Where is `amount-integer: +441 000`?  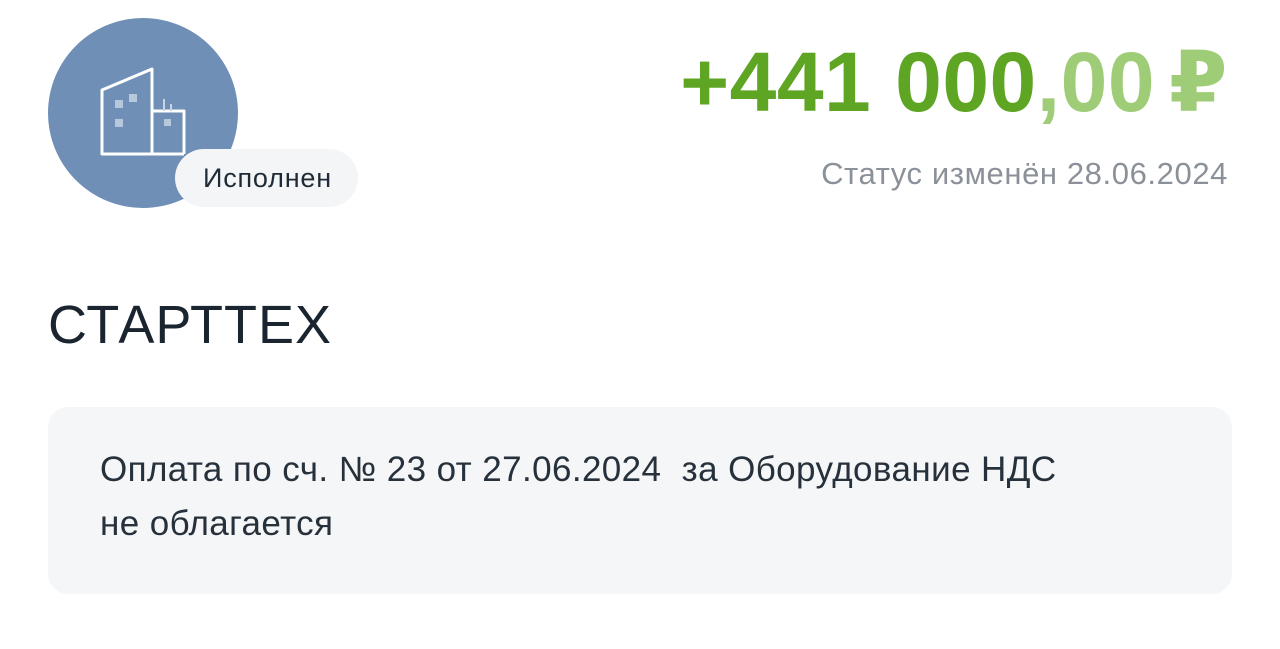
amount-integer: +441 000 is located at coordinates (858, 82).